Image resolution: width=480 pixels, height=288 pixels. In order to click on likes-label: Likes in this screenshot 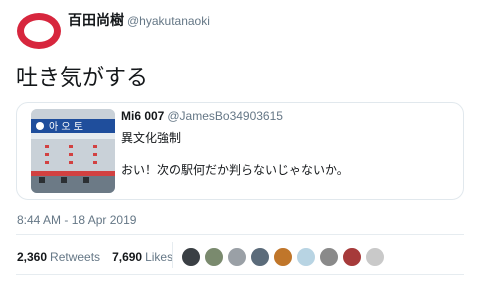, I will do `click(159, 257)`.